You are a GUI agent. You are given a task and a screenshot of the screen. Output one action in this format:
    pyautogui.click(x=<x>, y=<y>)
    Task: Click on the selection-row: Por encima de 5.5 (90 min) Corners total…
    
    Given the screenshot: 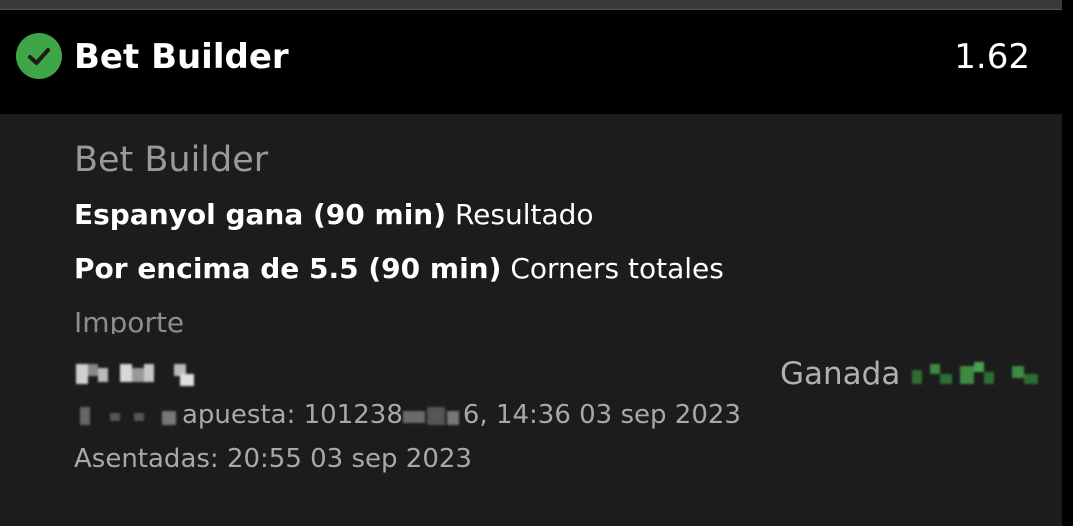 What is the action you would take?
    pyautogui.click(x=399, y=268)
    